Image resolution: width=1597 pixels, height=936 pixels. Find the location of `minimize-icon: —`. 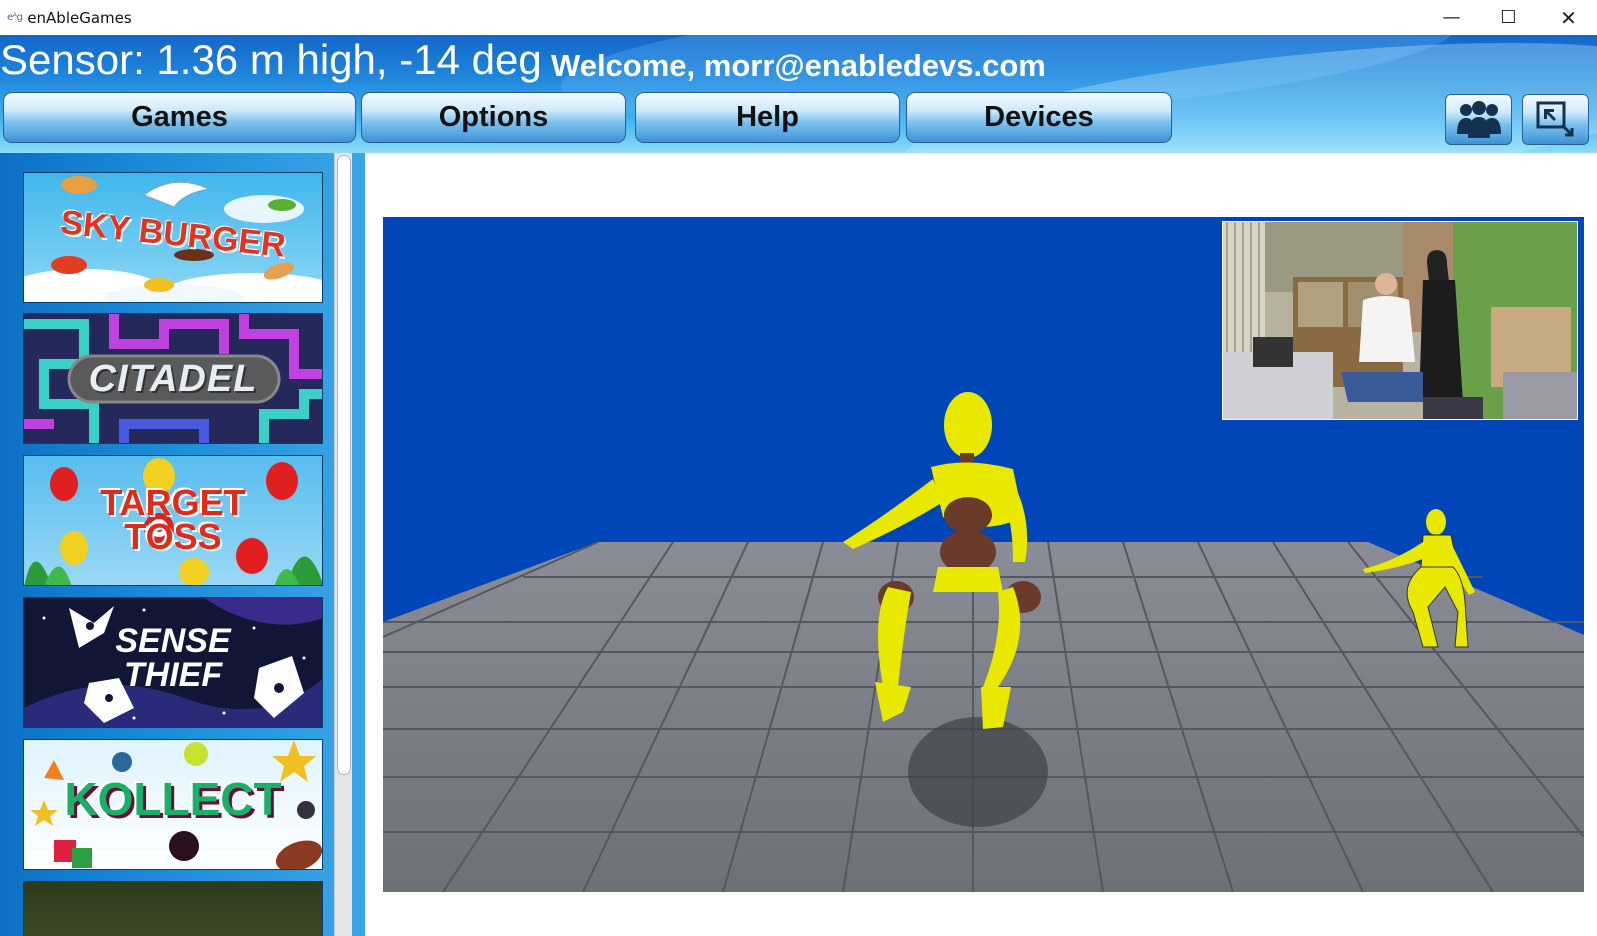

minimize-icon: — is located at coordinates (1451, 17).